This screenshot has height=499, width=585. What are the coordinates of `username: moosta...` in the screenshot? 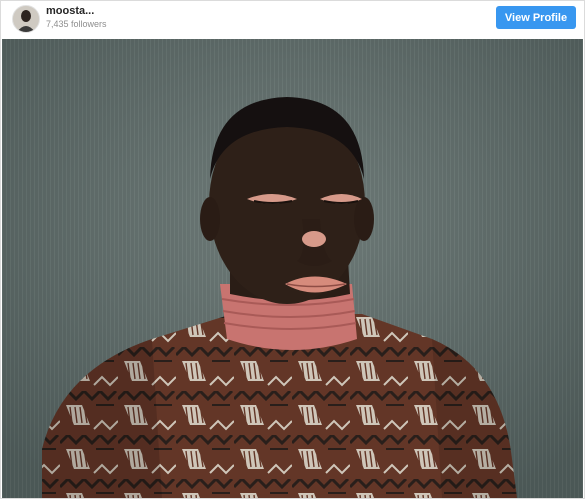 It's located at (76, 11).